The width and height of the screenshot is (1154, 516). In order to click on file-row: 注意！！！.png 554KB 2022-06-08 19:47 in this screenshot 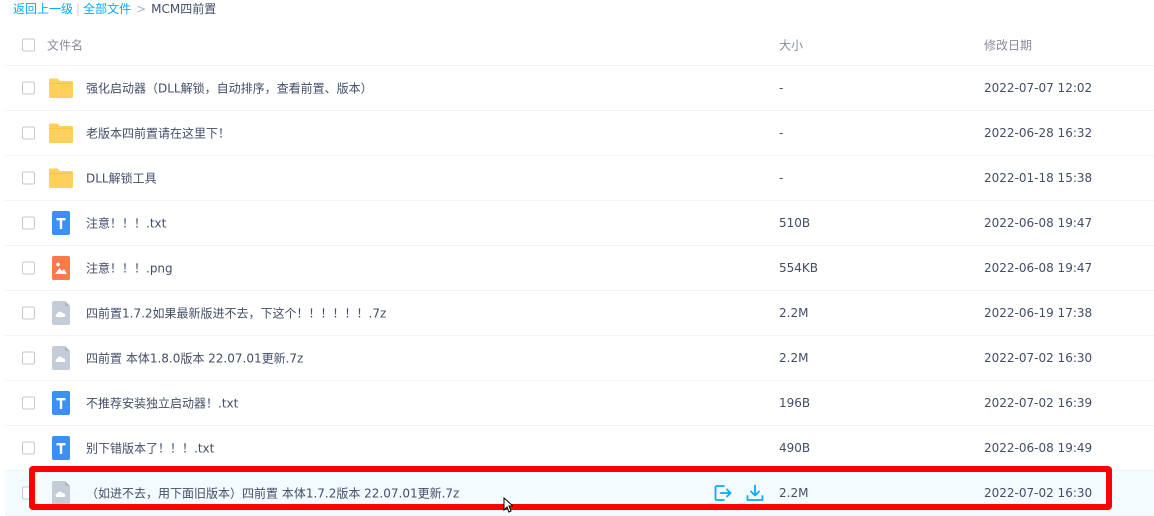, I will do `click(579, 268)`.